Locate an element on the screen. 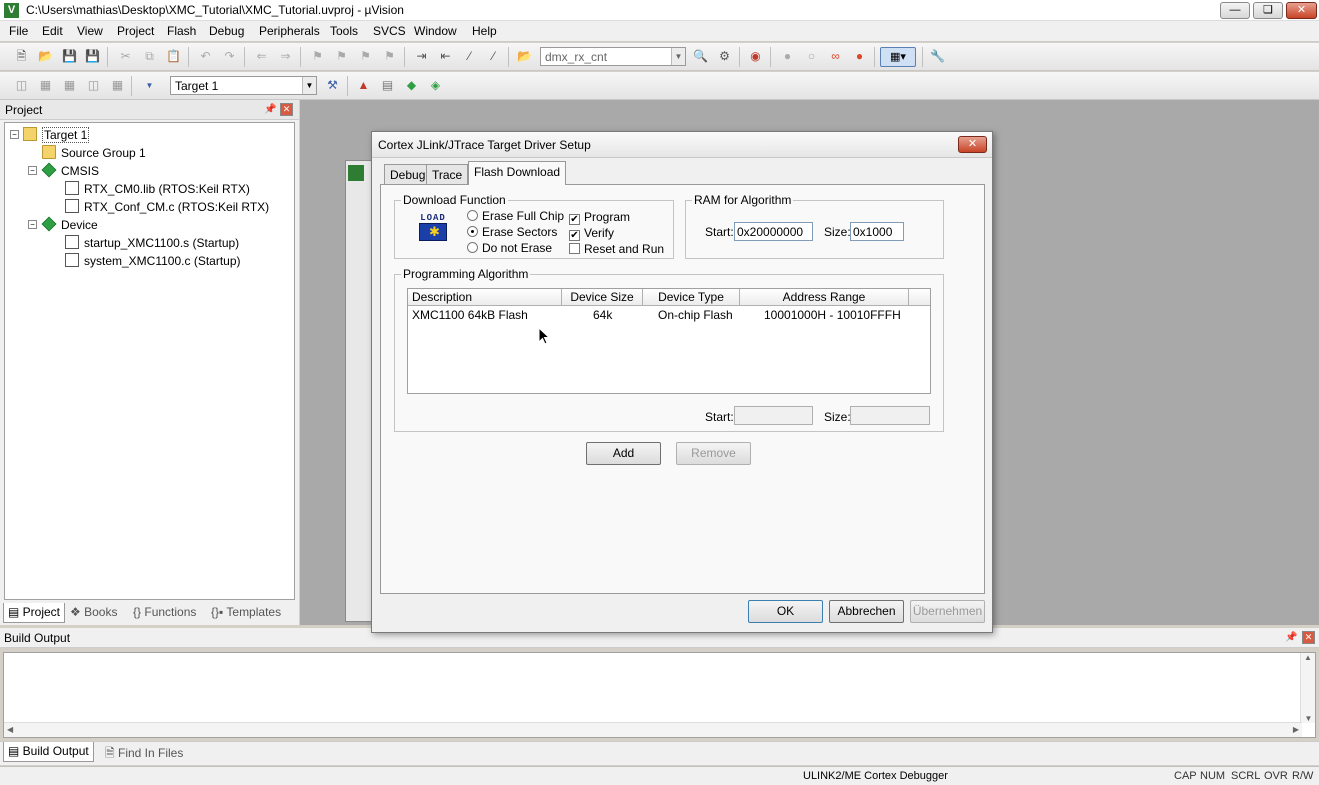 This screenshot has height=785, width=1319. stop-build-icon: ▦ is located at coordinates (117, 85).